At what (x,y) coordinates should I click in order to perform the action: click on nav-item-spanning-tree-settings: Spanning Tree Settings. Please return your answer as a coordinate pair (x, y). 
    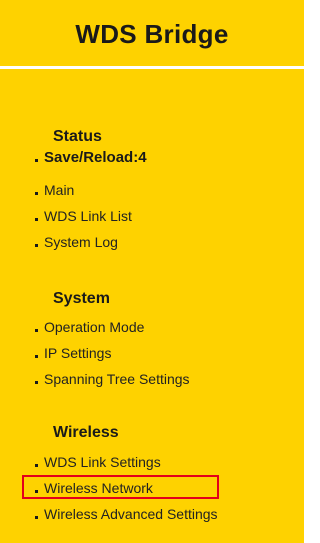
    Looking at the image, I should click on (112, 379).